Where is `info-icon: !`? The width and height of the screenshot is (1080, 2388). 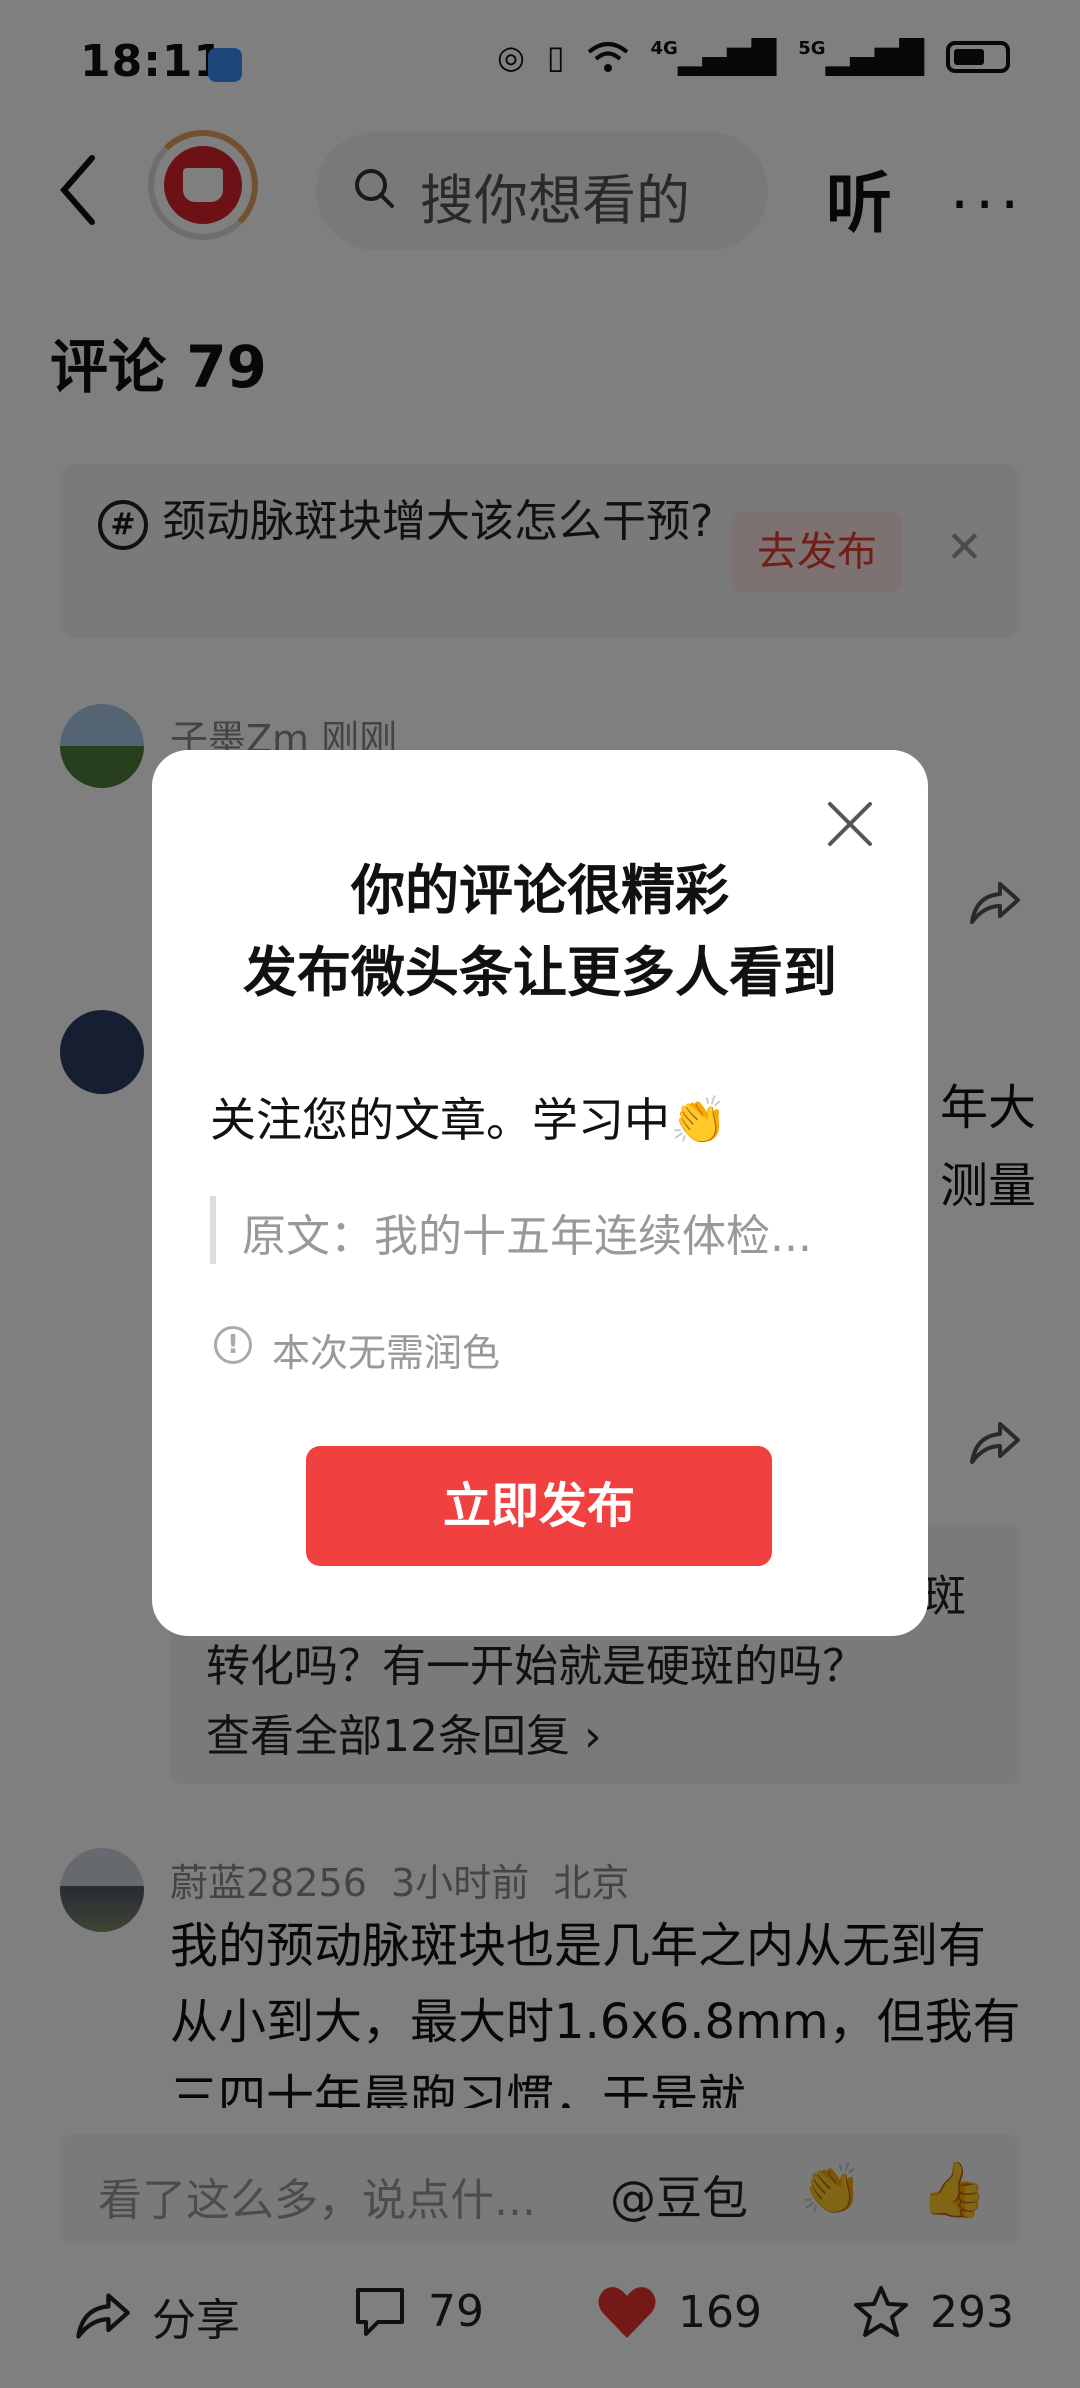
info-icon: ! is located at coordinates (233, 1345).